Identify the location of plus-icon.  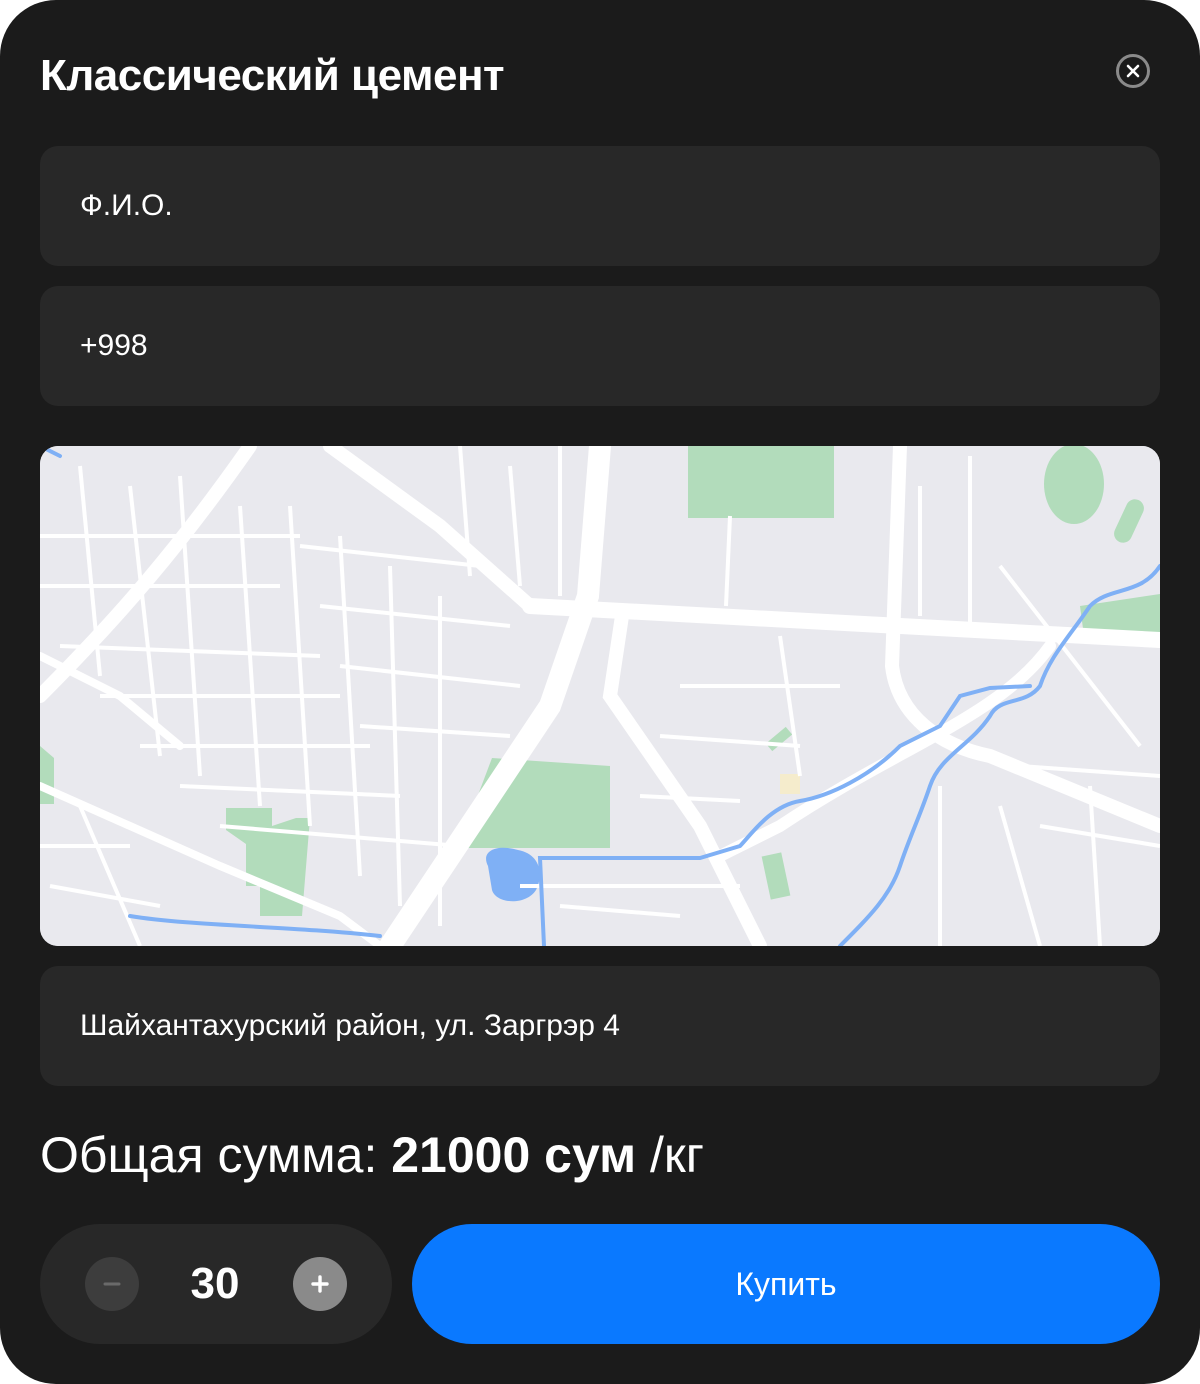
(320, 1284).